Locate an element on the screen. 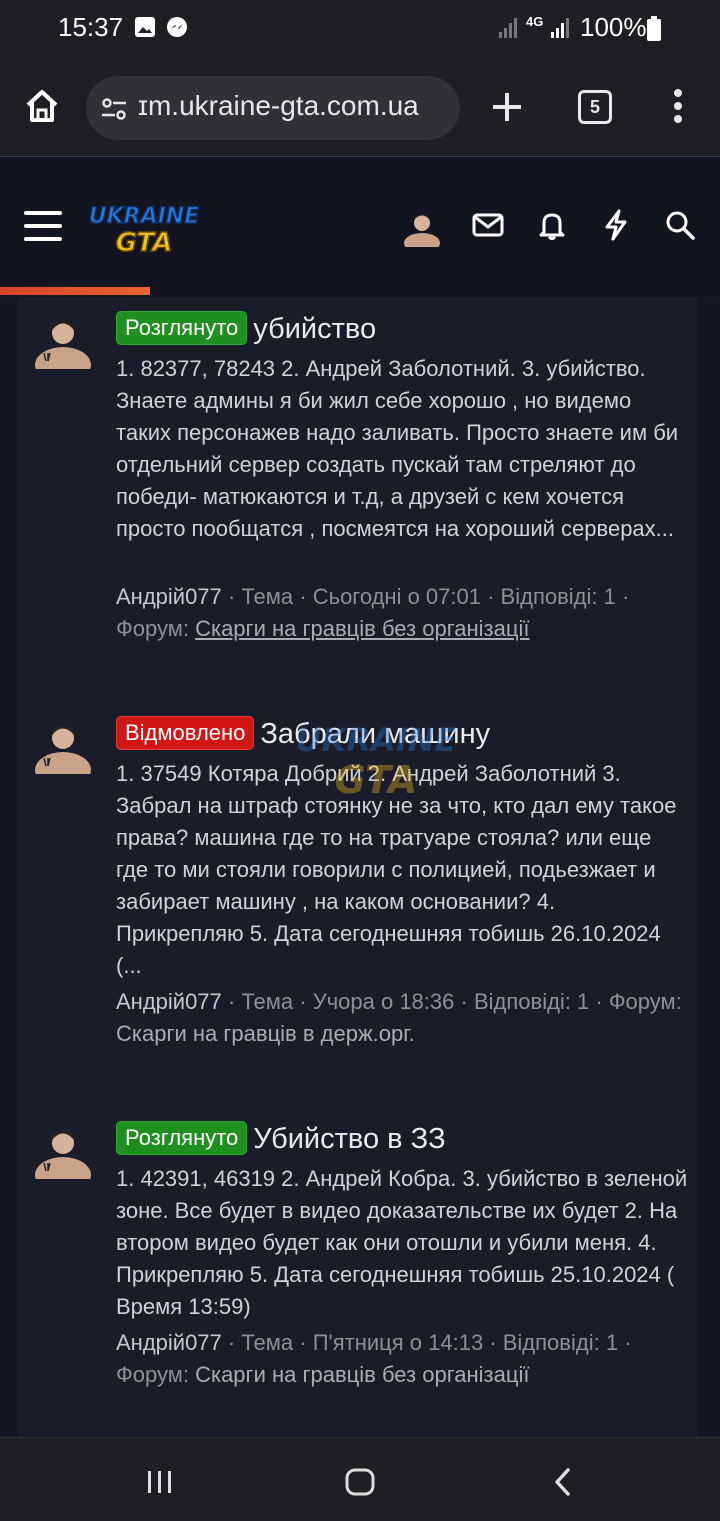 This screenshot has height=1521, width=720. status-bar: 15:37 4G 100% is located at coordinates (360, 29).